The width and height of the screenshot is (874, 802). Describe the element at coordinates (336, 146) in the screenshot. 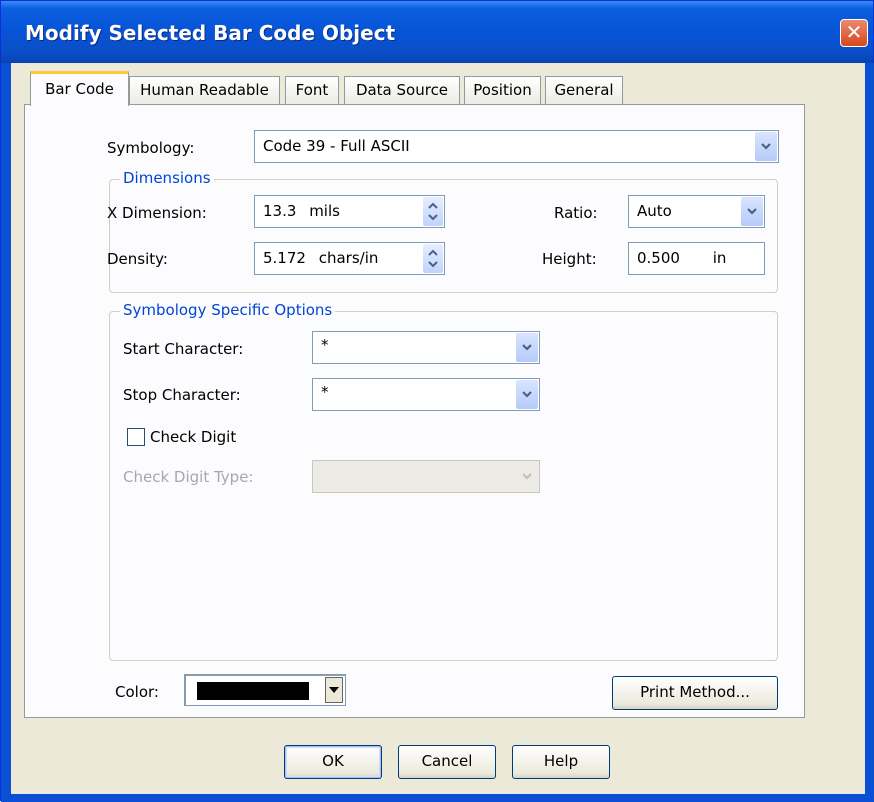

I see `symbology-value: Code 39 - Full ASCII` at that location.